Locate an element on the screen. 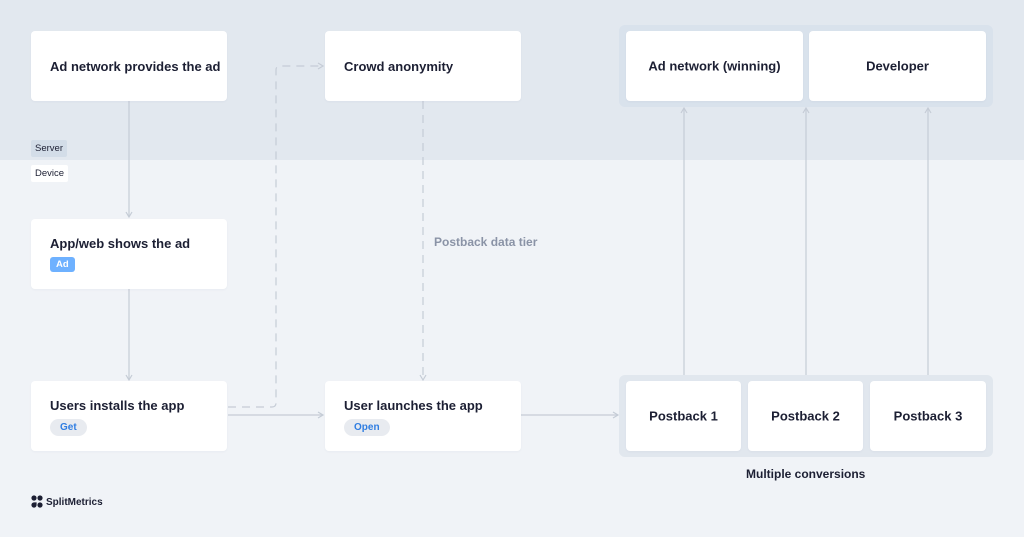  open-button: Open is located at coordinates (367, 427).